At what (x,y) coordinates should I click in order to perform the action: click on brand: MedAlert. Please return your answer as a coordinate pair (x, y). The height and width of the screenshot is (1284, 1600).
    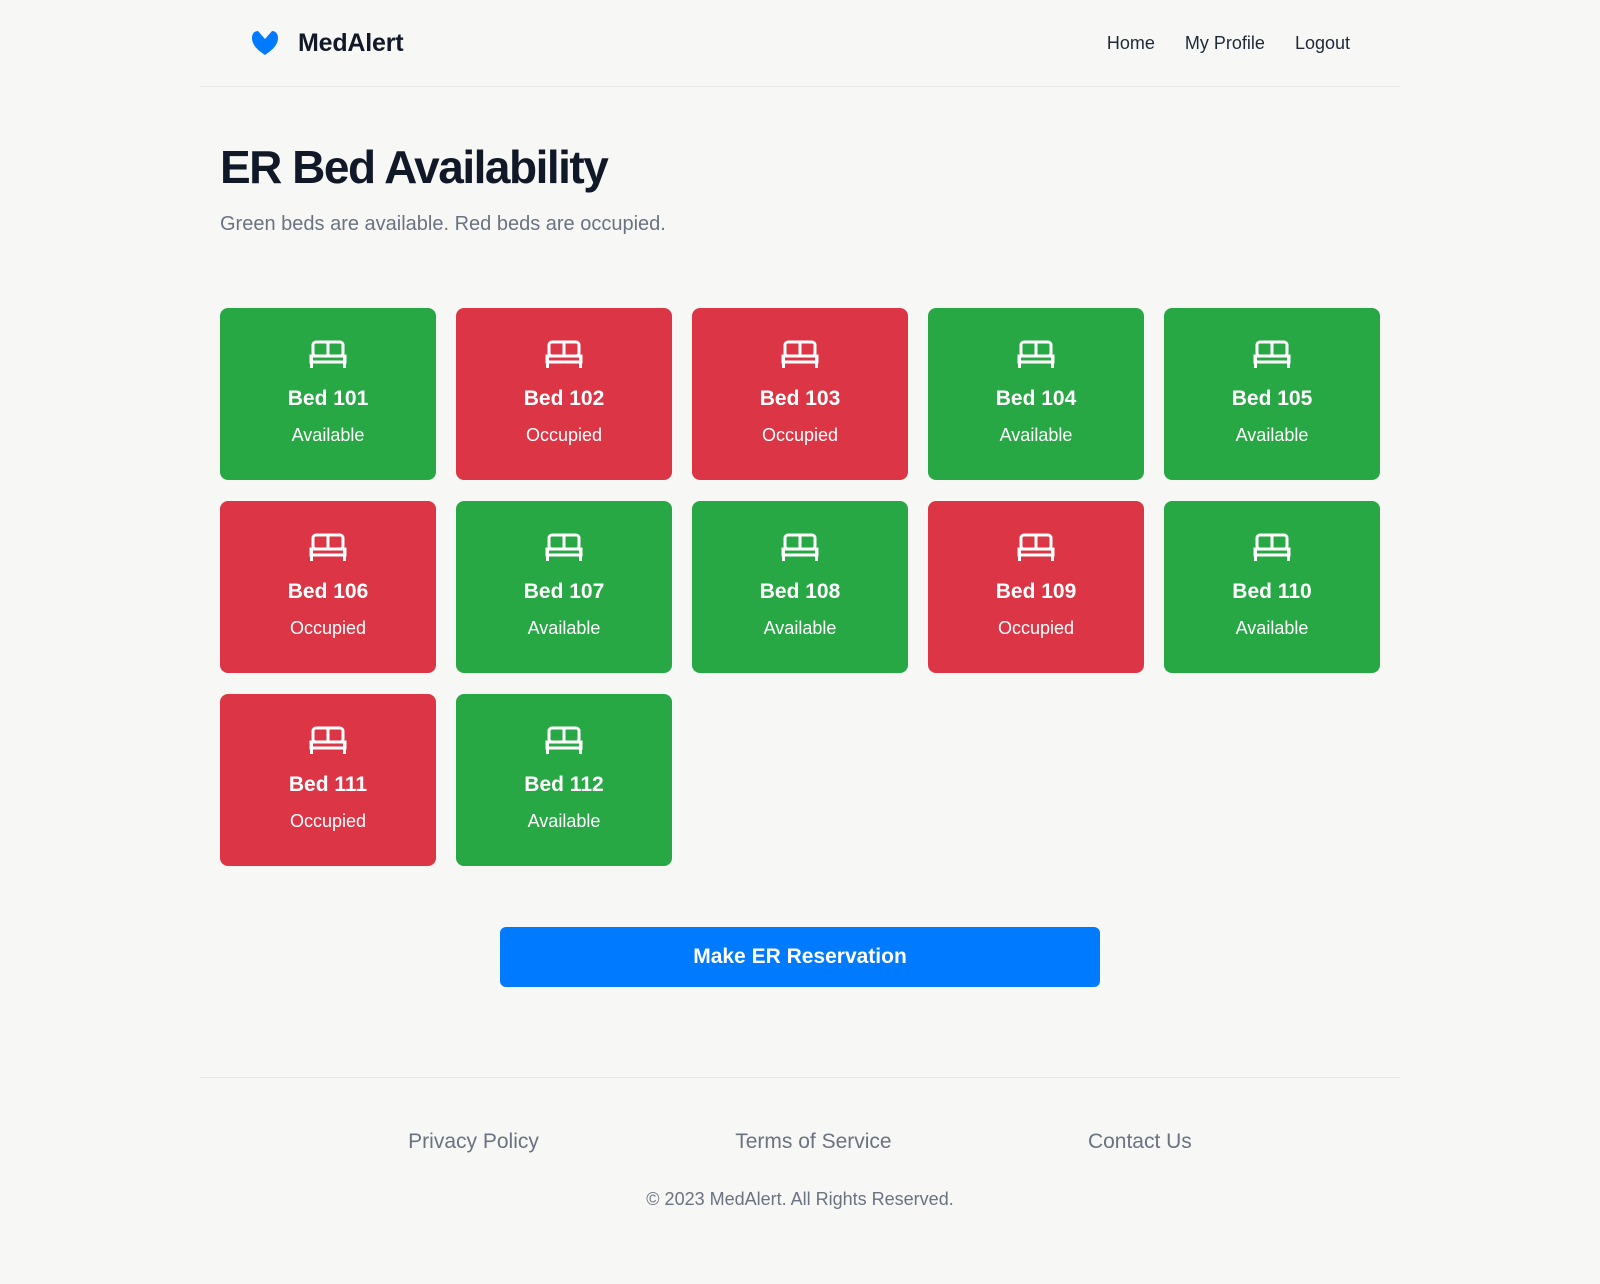
    Looking at the image, I should click on (327, 43).